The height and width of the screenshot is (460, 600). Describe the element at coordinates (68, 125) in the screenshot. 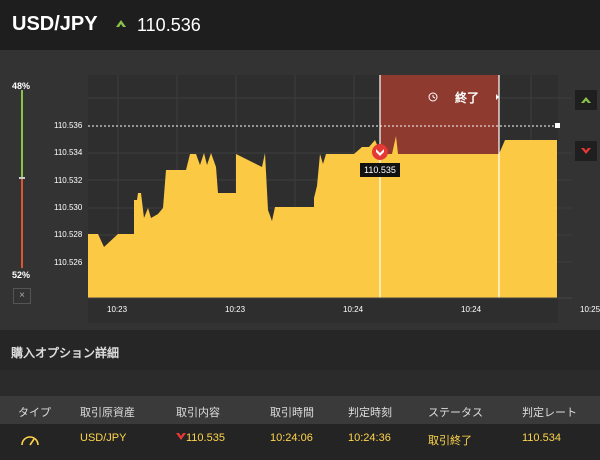

I see `y-tick: 110.536` at that location.